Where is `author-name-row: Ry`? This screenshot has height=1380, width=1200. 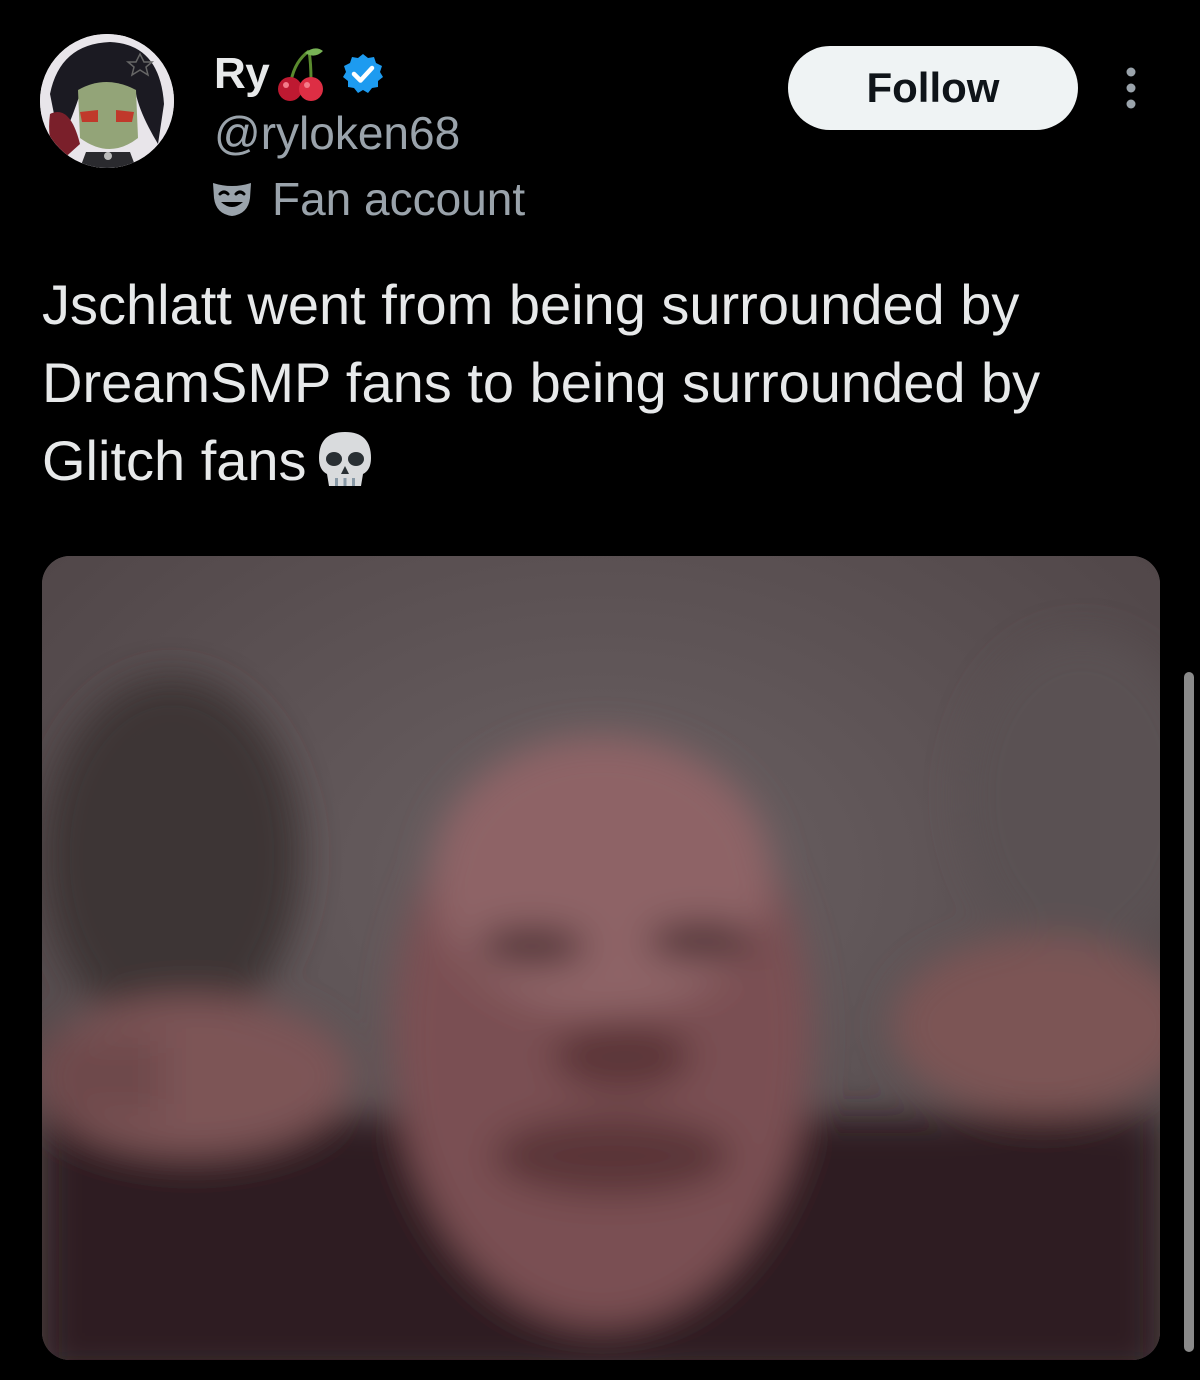 author-name-row: Ry is located at coordinates (299, 74).